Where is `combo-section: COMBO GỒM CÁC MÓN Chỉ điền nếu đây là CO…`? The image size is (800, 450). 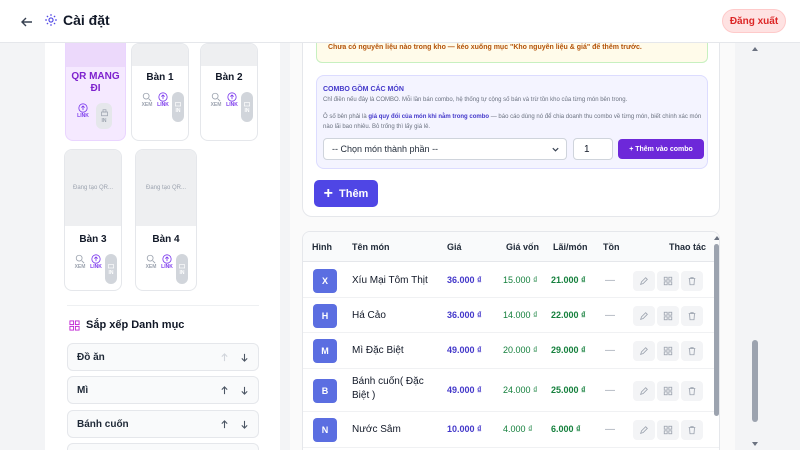 combo-section: COMBO GỒM CÁC MÓN Chỉ điền nếu đây là CO… is located at coordinates (512, 122).